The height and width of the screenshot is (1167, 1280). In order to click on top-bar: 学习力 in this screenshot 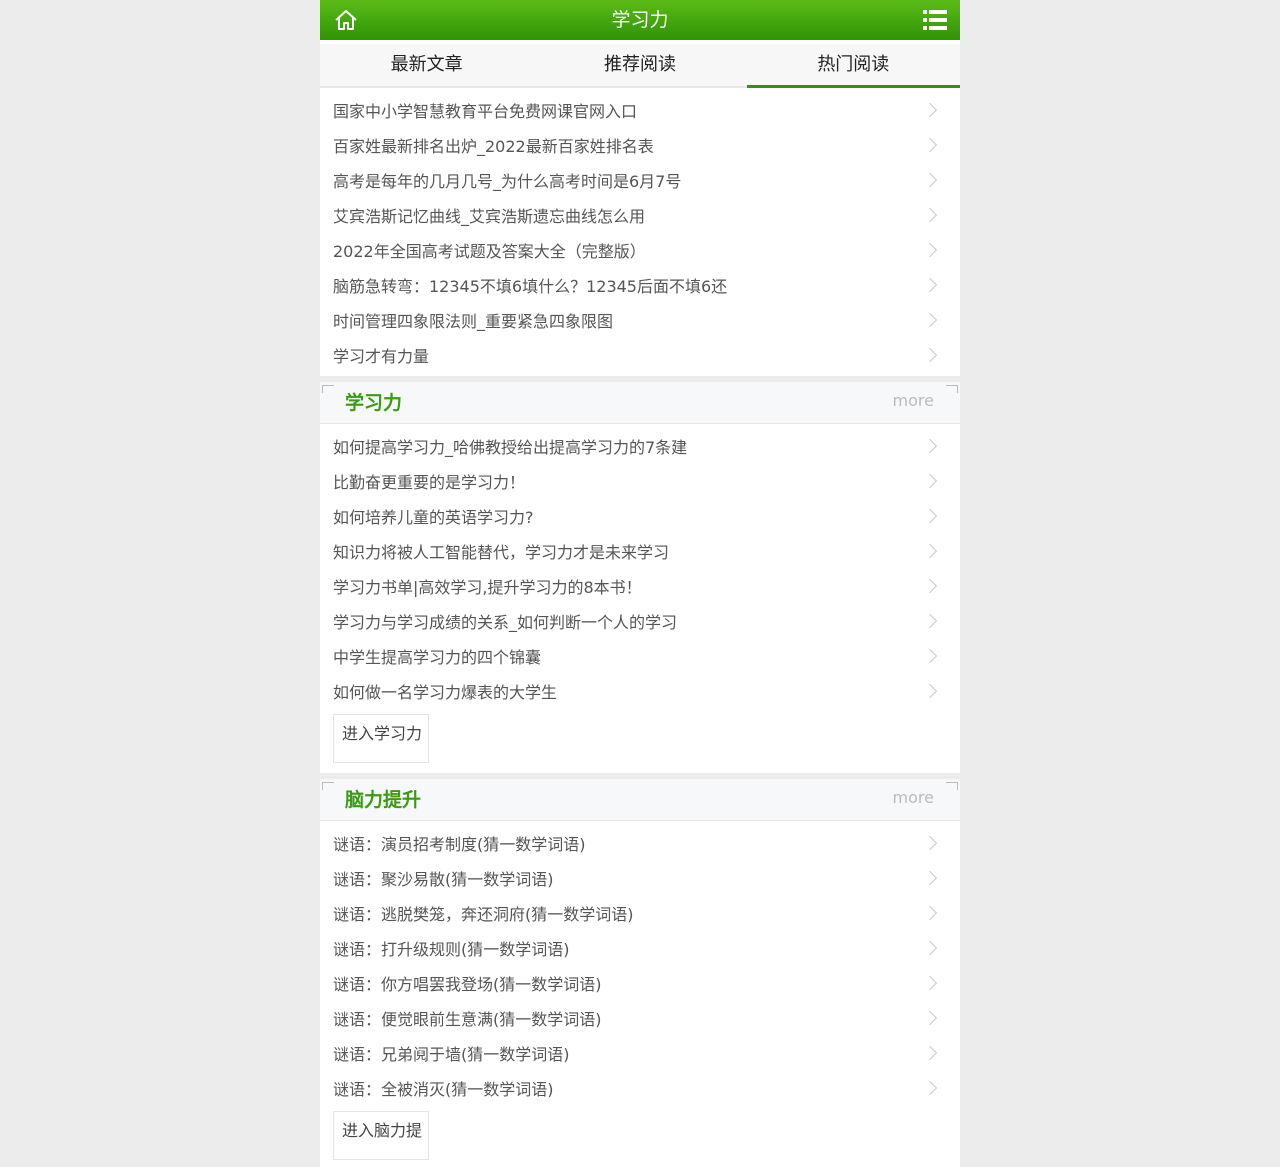, I will do `click(640, 20)`.